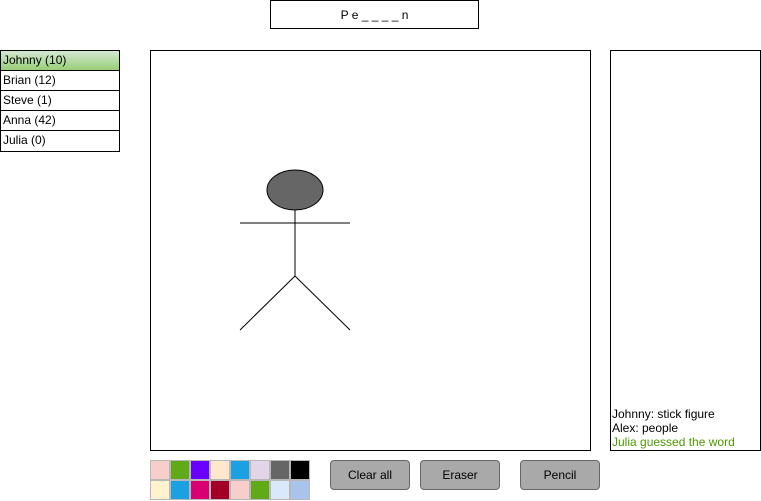 The height and width of the screenshot is (501, 761). Describe the element at coordinates (645, 428) in the screenshot. I see `chat-message: Alex: people` at that location.